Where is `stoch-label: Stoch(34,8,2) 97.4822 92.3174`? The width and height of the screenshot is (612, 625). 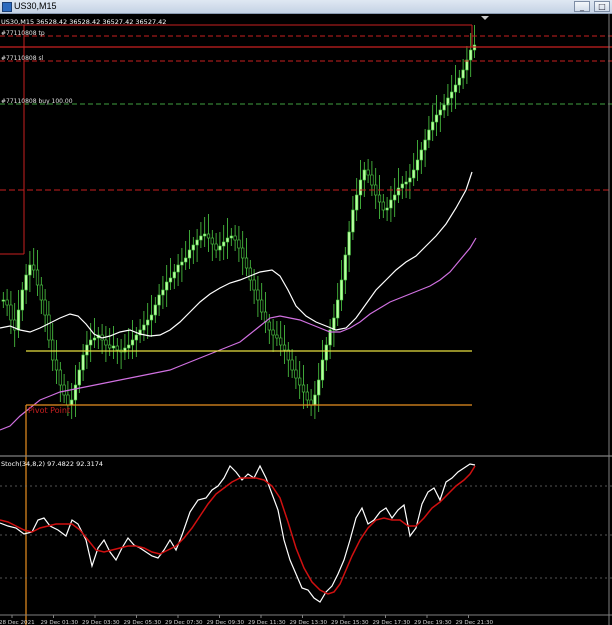
stoch-label: Stoch(34,8,2) 97.4822 92.3174 is located at coordinates (52, 464).